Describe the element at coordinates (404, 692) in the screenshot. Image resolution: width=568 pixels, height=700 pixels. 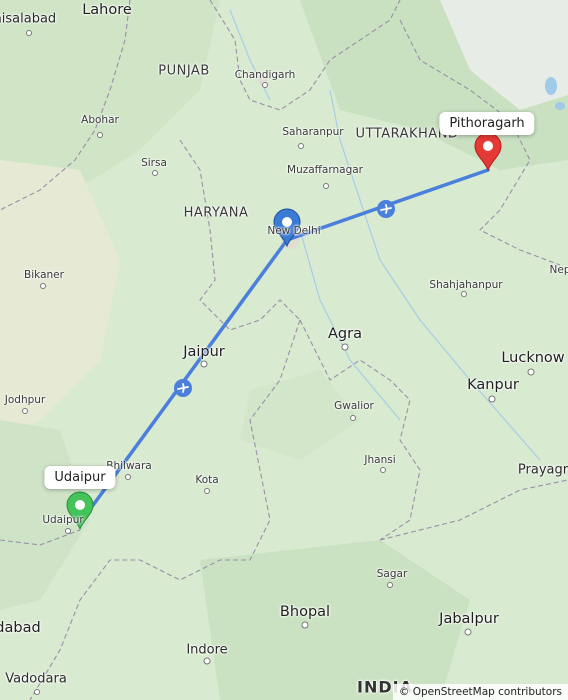
I see `copyright-icon: ©` at that location.